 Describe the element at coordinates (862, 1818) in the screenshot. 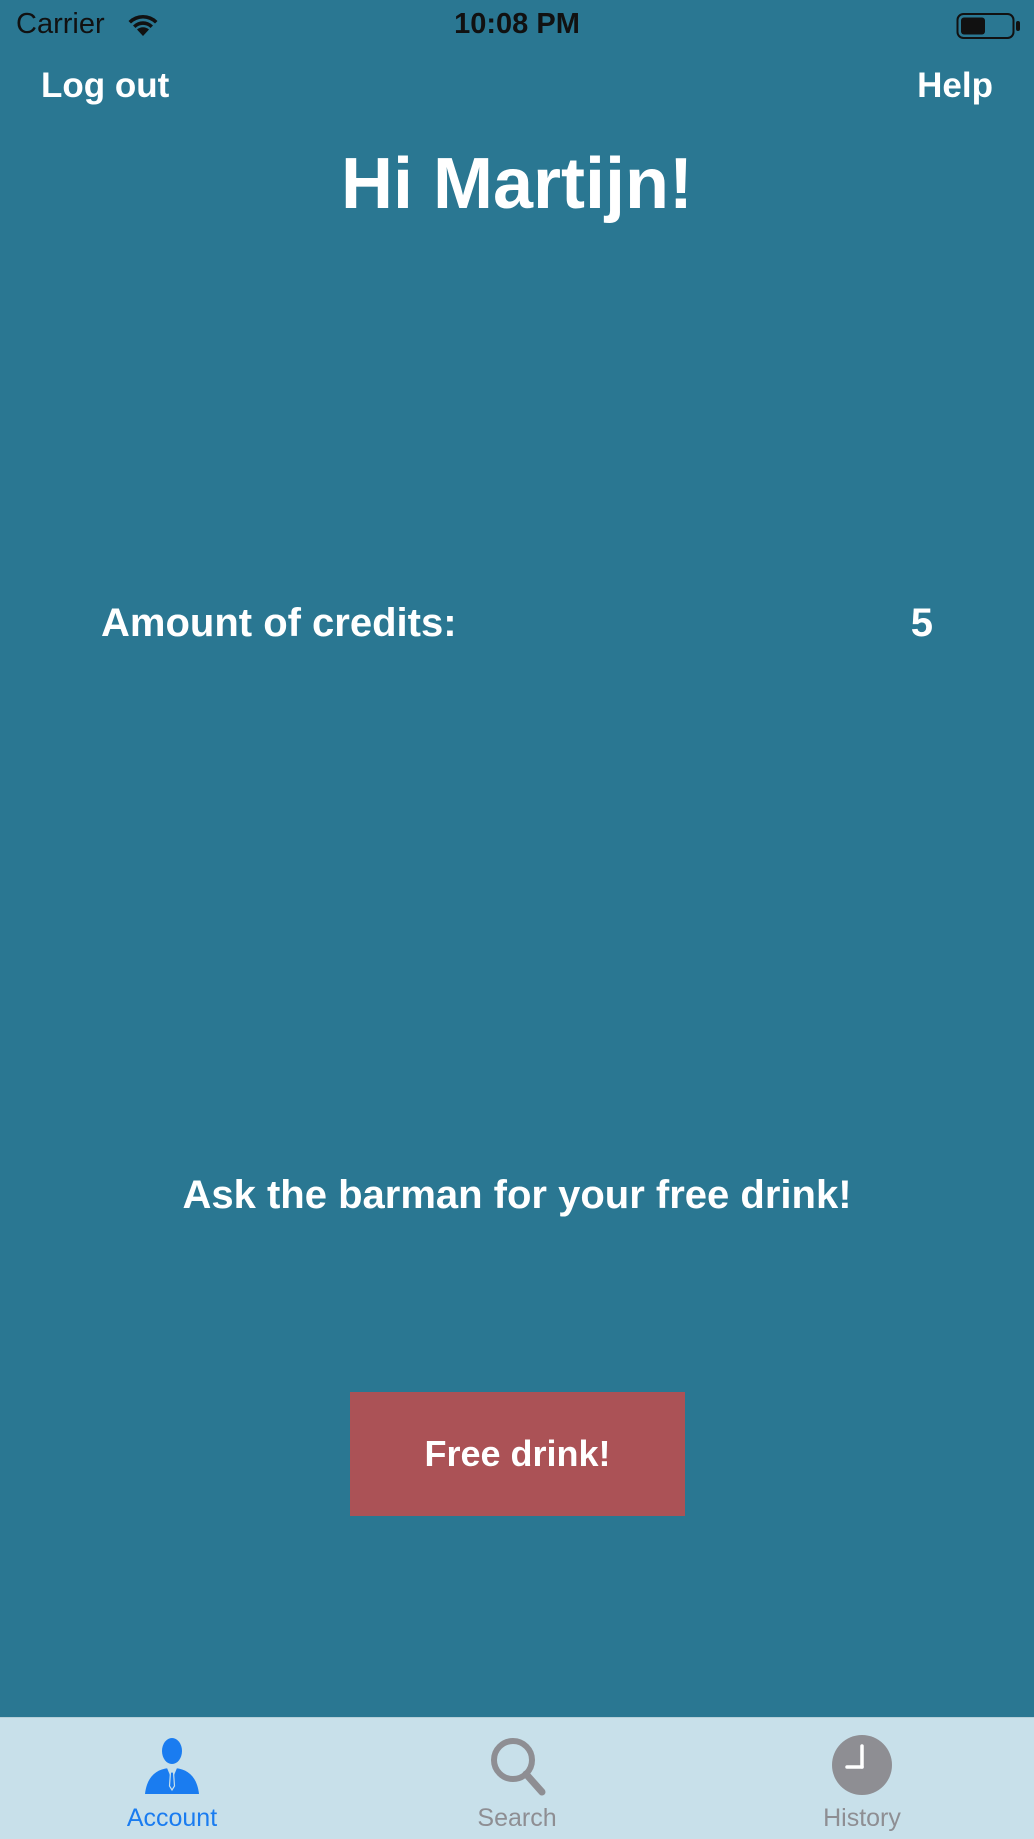

I see `tab-history-label: History` at that location.